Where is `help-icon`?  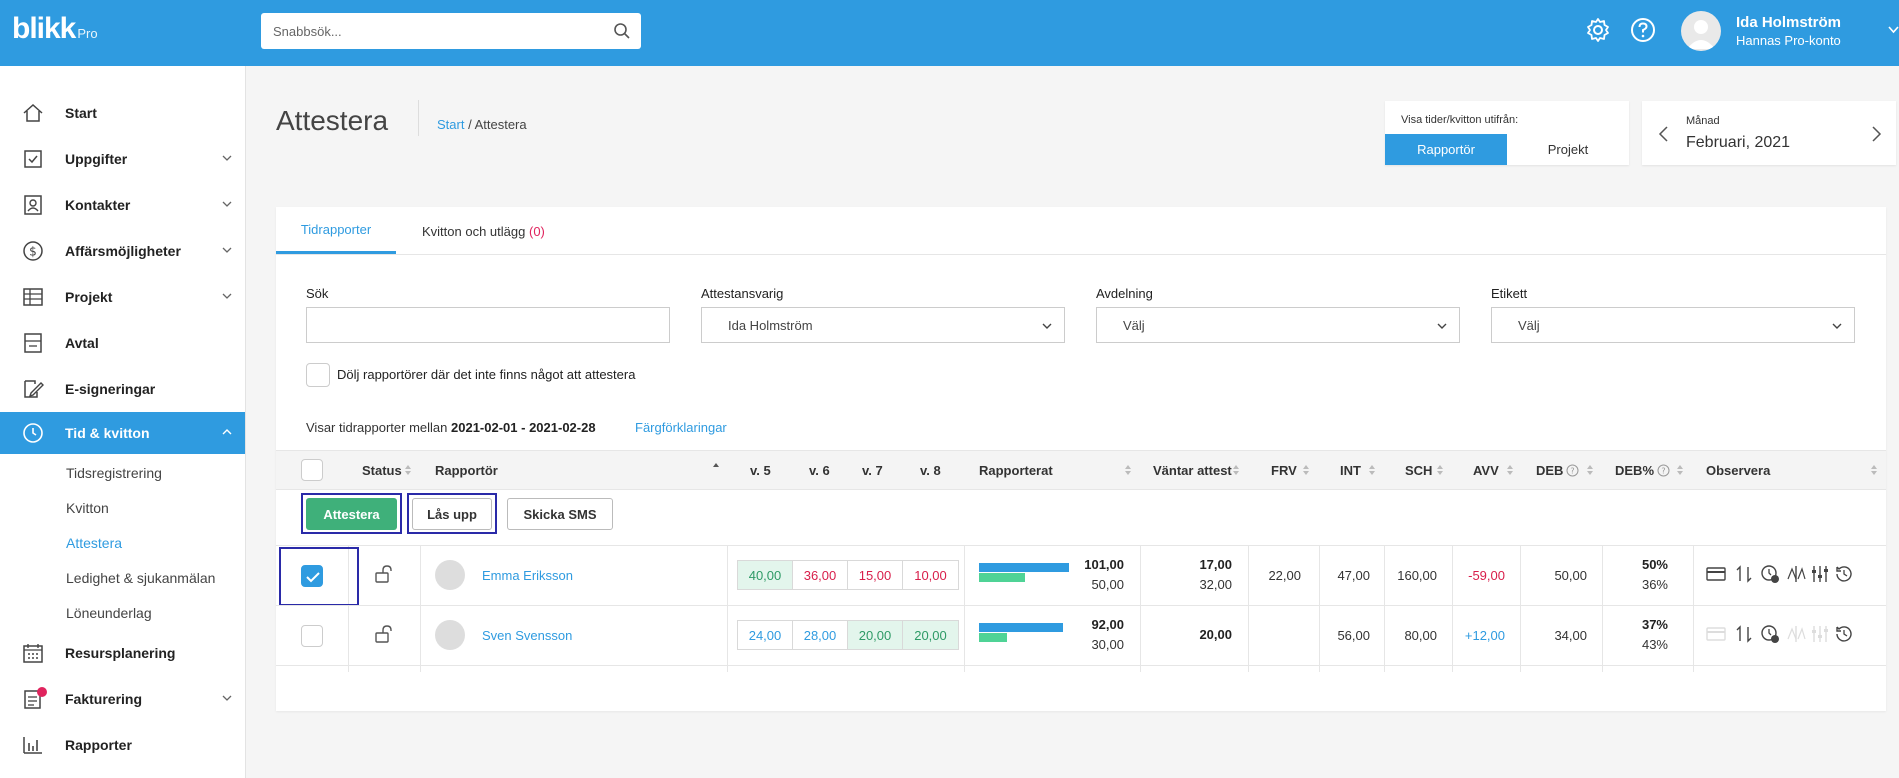 help-icon is located at coordinates (1643, 30).